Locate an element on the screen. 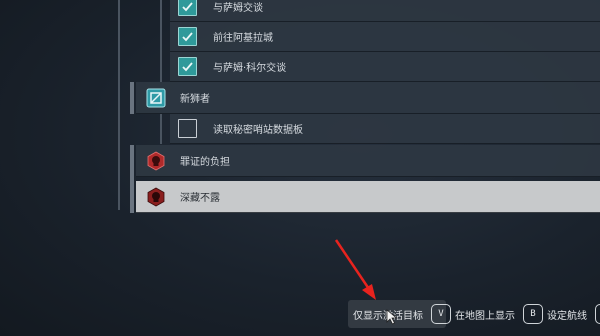 Image resolution: width=600 pixels, height=336 pixels. key-badge: B is located at coordinates (533, 314).